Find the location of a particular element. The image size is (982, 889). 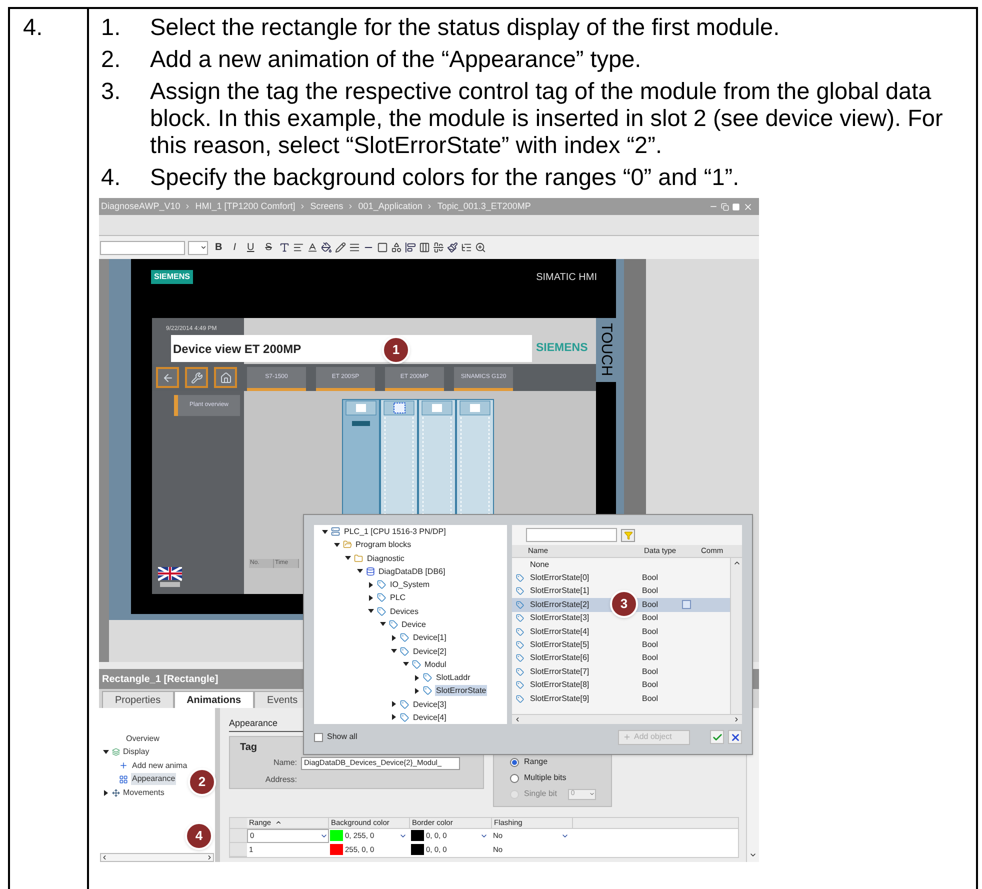

appearance-icon is located at coordinates (123, 779).